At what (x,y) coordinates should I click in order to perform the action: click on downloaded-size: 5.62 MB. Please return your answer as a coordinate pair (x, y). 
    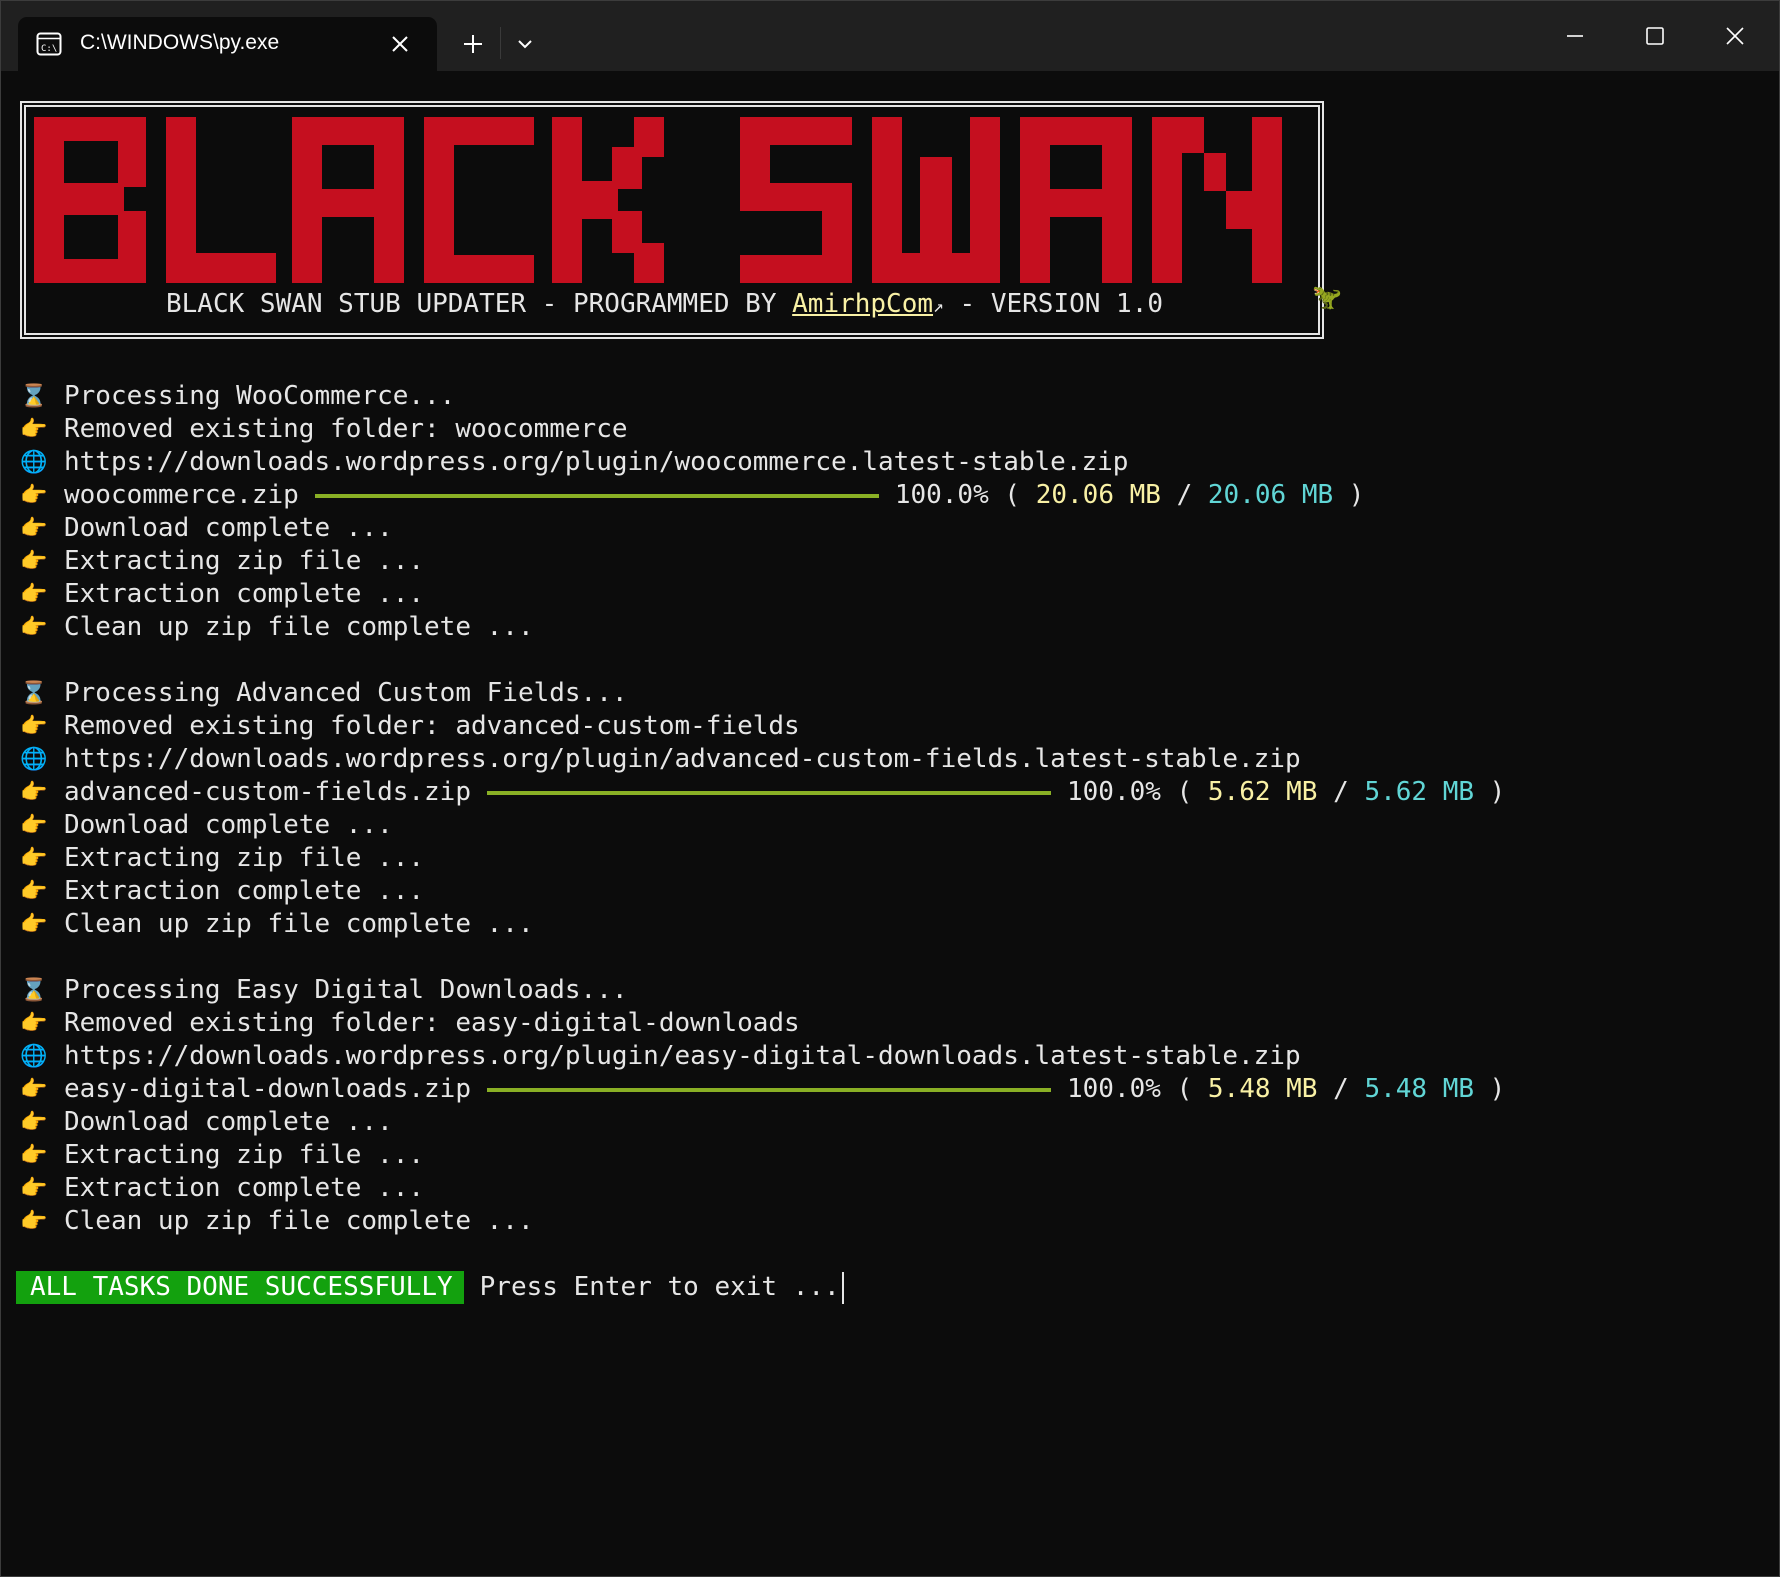
    Looking at the image, I should click on (1262, 792).